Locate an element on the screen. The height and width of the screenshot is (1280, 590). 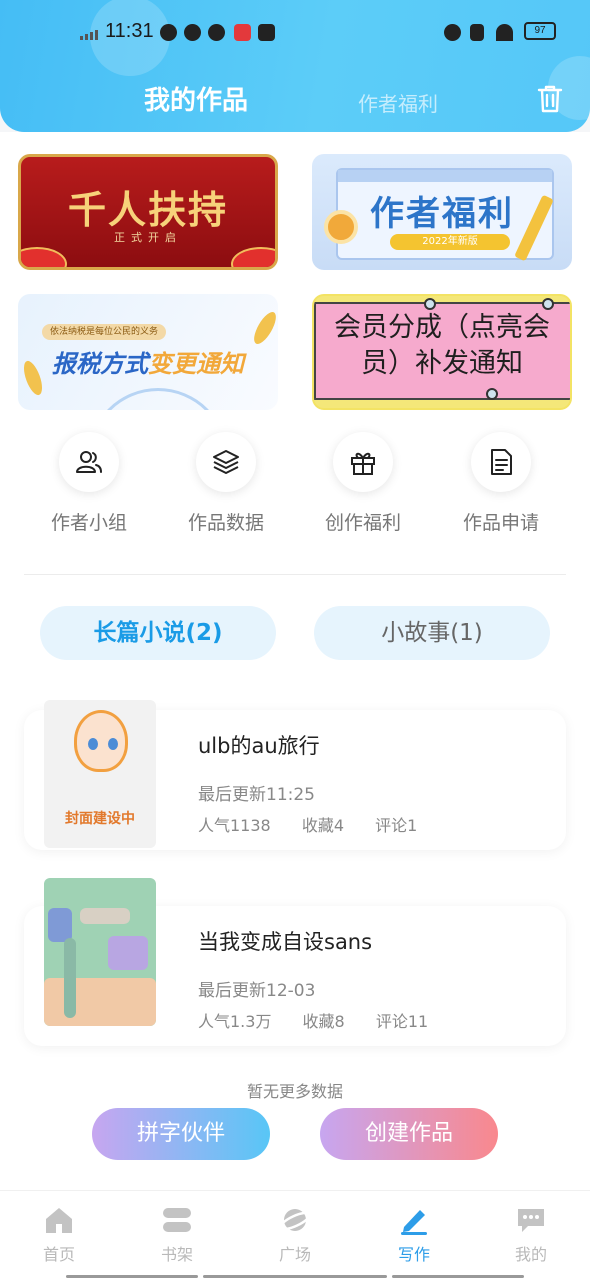
work-stats: 人气1138 收藏4 评论1 is located at coordinates (320, 824).